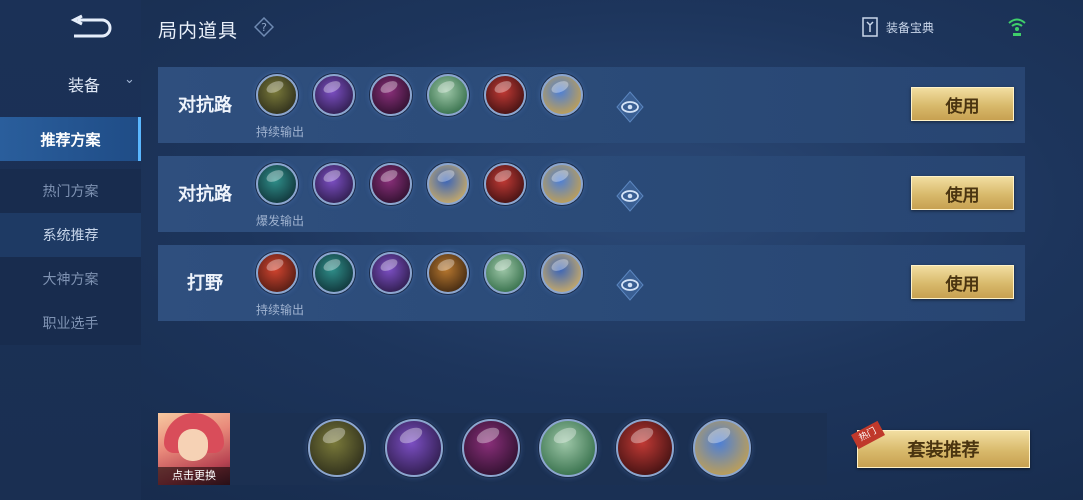  I want to click on sidebar-item-recommended-plans: 推荐方案, so click(70, 139).